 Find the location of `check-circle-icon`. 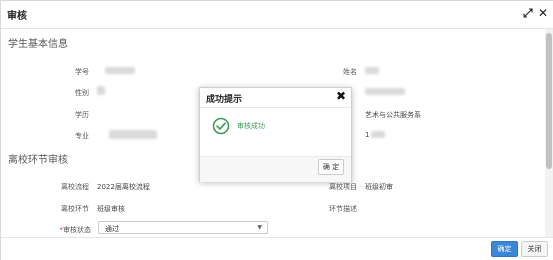

check-circle-icon is located at coordinates (221, 126).